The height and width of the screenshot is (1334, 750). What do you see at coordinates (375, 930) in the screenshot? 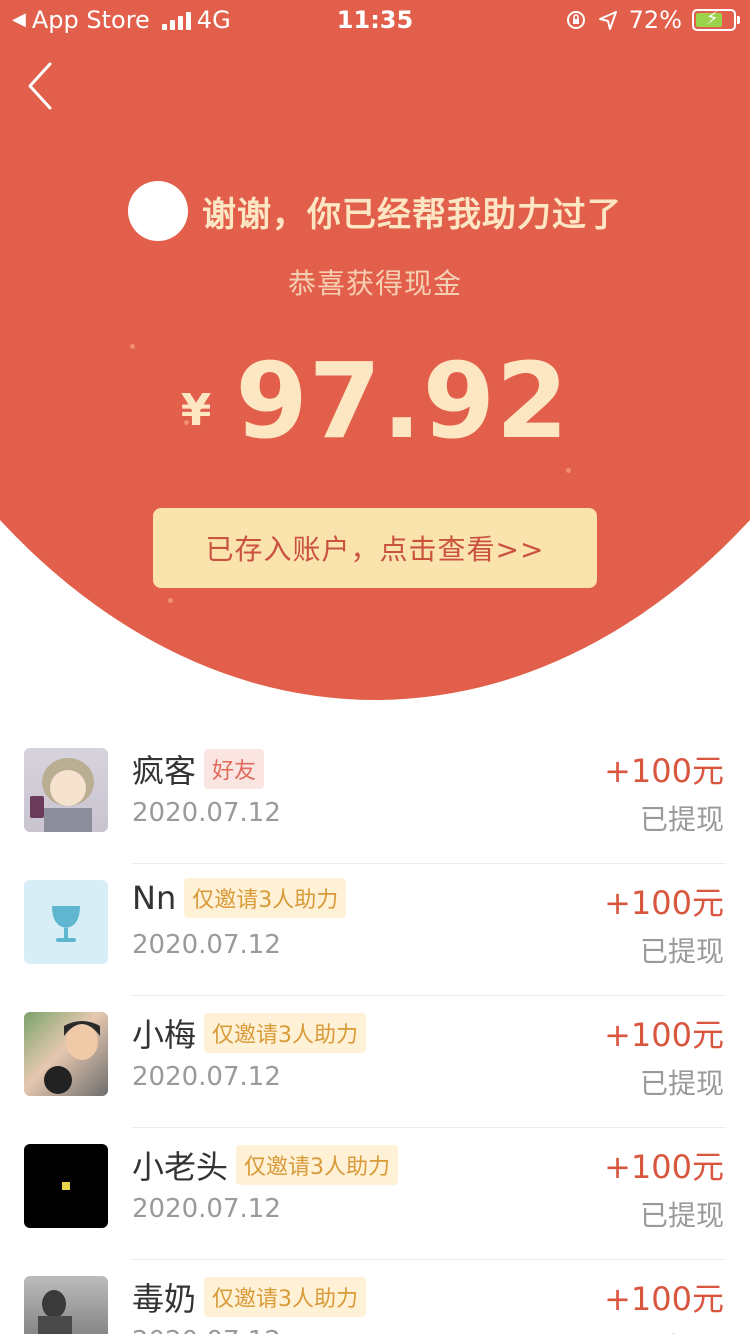
I see `list-item: Nn 仅邀请3人助力 2020.07.12 +100元 已提现` at bounding box center [375, 930].